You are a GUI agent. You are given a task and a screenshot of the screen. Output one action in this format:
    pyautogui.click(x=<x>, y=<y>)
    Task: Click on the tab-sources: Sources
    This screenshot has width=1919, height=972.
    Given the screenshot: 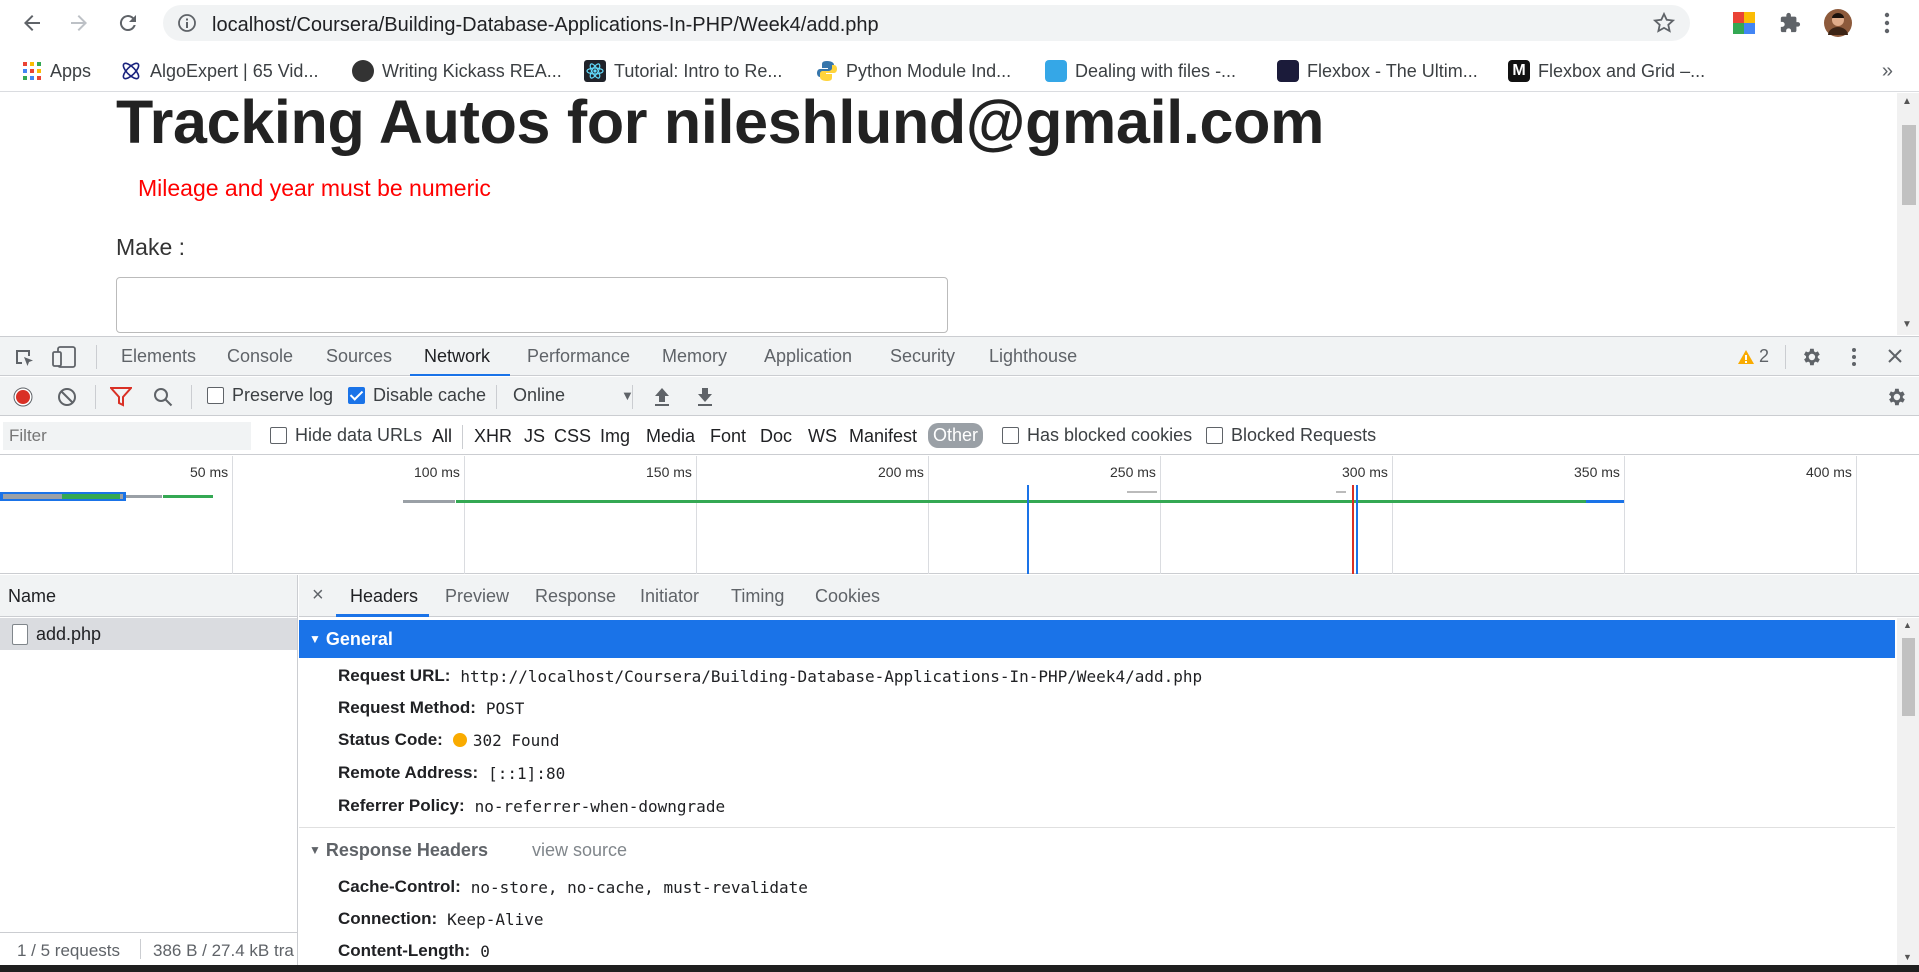 What is the action you would take?
    pyautogui.click(x=359, y=356)
    